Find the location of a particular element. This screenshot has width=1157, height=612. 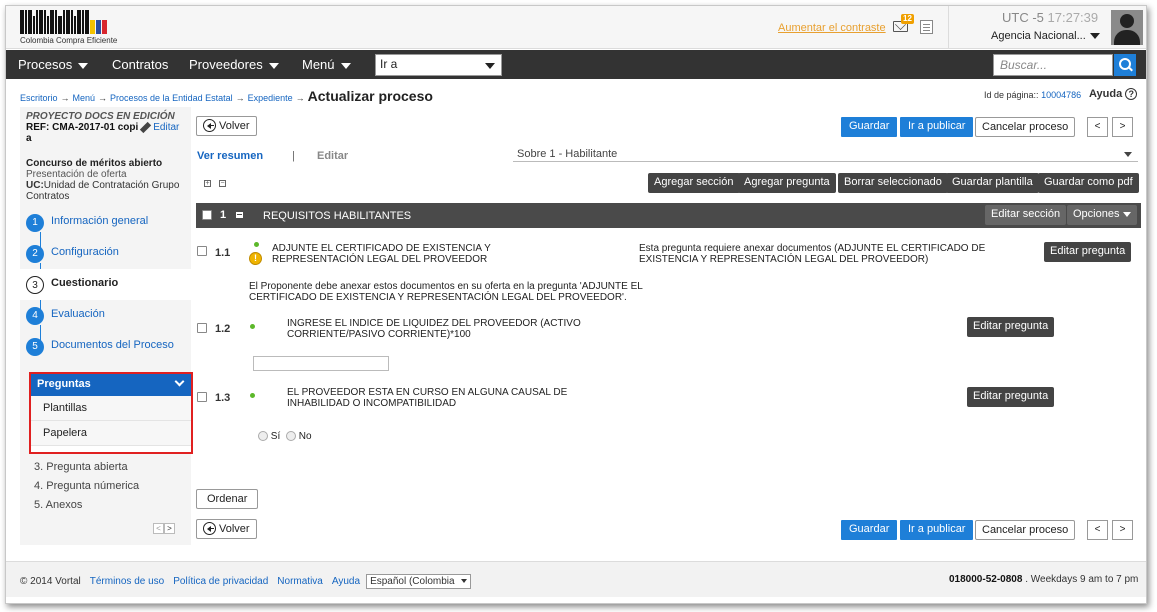

expand-all-icon: + is located at coordinates (207, 183).